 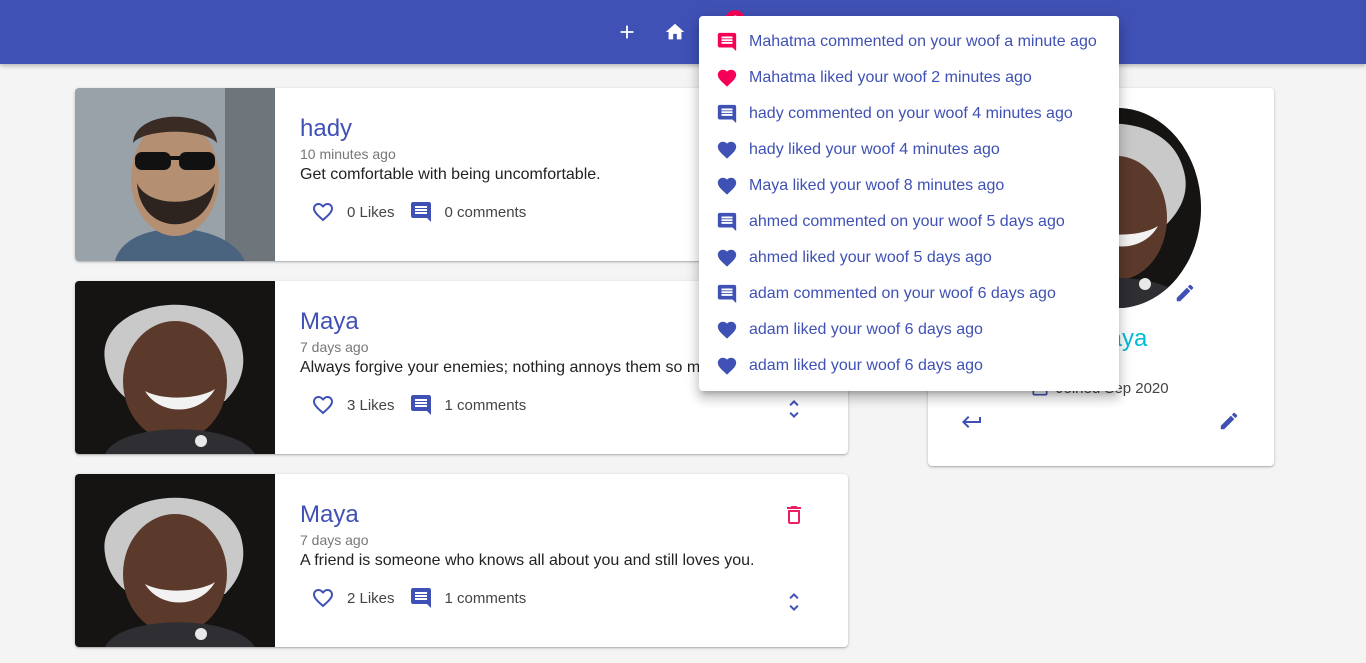 I want to click on notification-item: adam commented on your woof 6 days ago, so click(x=909, y=294).